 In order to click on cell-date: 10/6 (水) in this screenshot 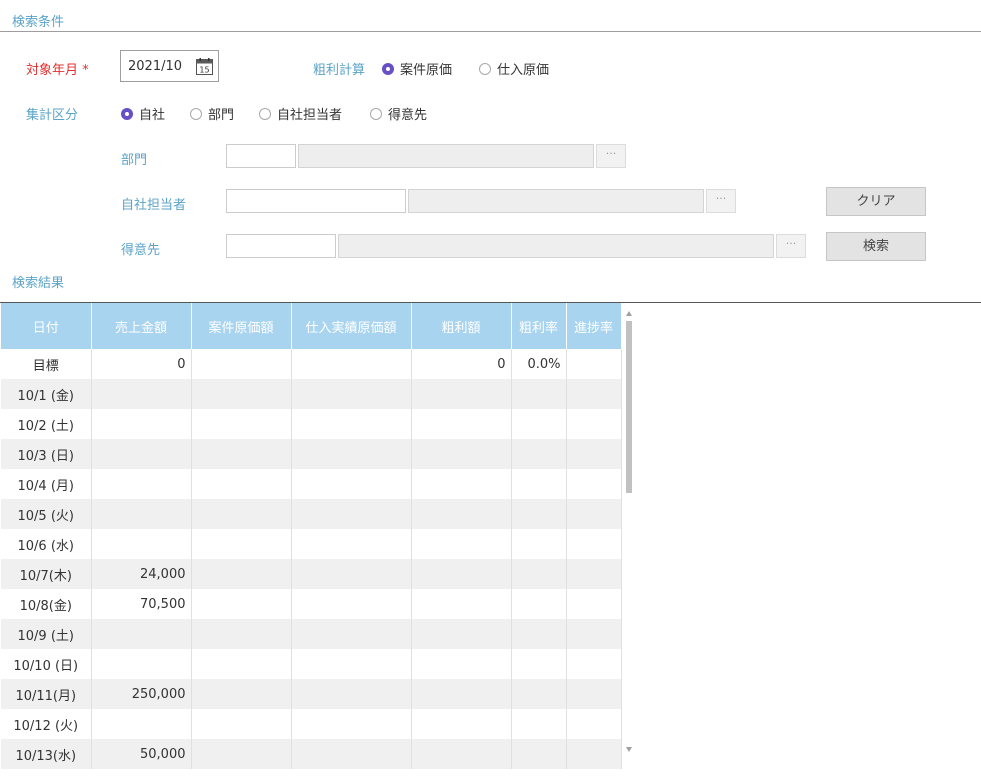, I will do `click(46, 544)`.